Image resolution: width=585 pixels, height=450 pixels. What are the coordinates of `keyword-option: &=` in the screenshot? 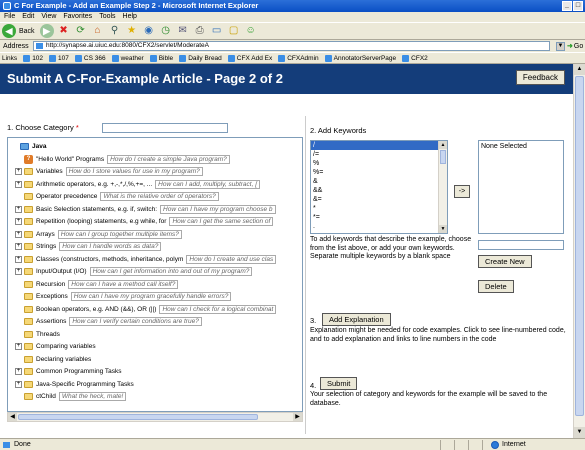 It's located at (379, 199).